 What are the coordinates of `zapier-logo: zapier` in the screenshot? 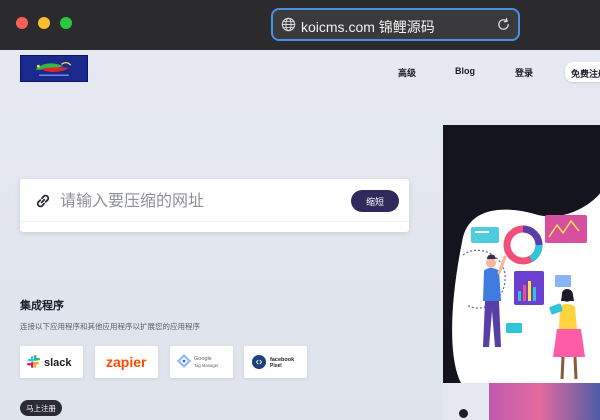 It's located at (126, 362).